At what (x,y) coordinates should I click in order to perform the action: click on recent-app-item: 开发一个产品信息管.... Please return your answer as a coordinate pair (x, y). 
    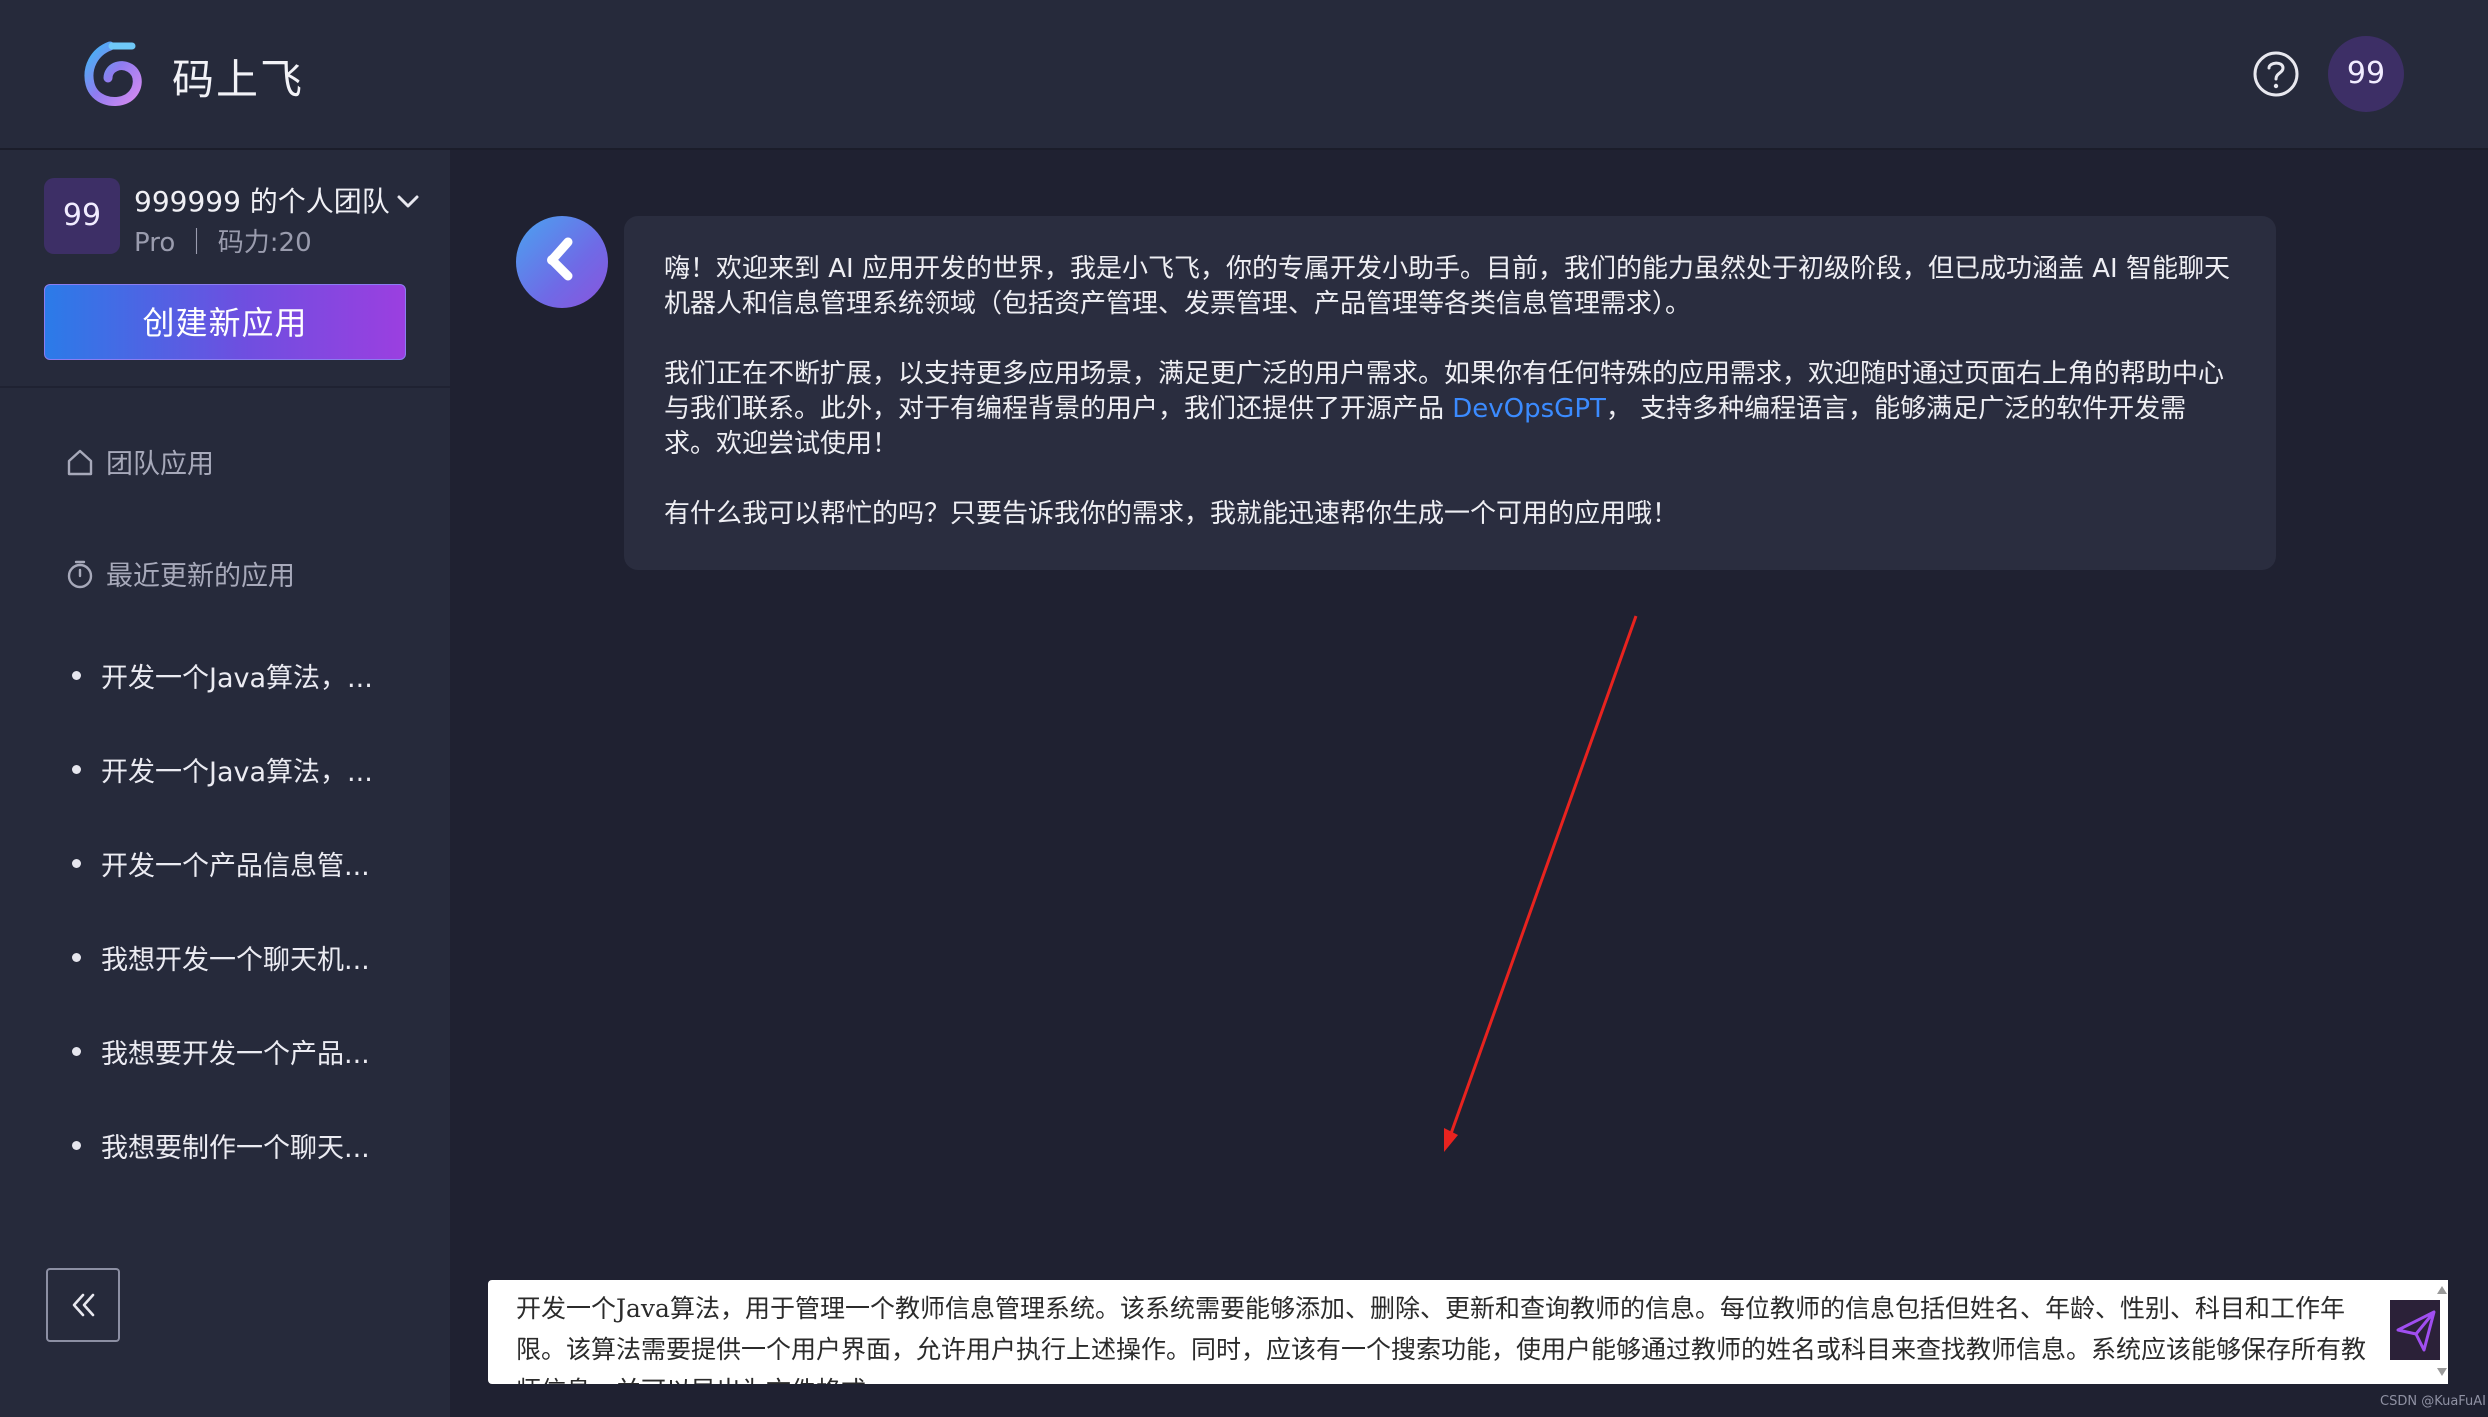
    Looking at the image, I should click on (222, 873).